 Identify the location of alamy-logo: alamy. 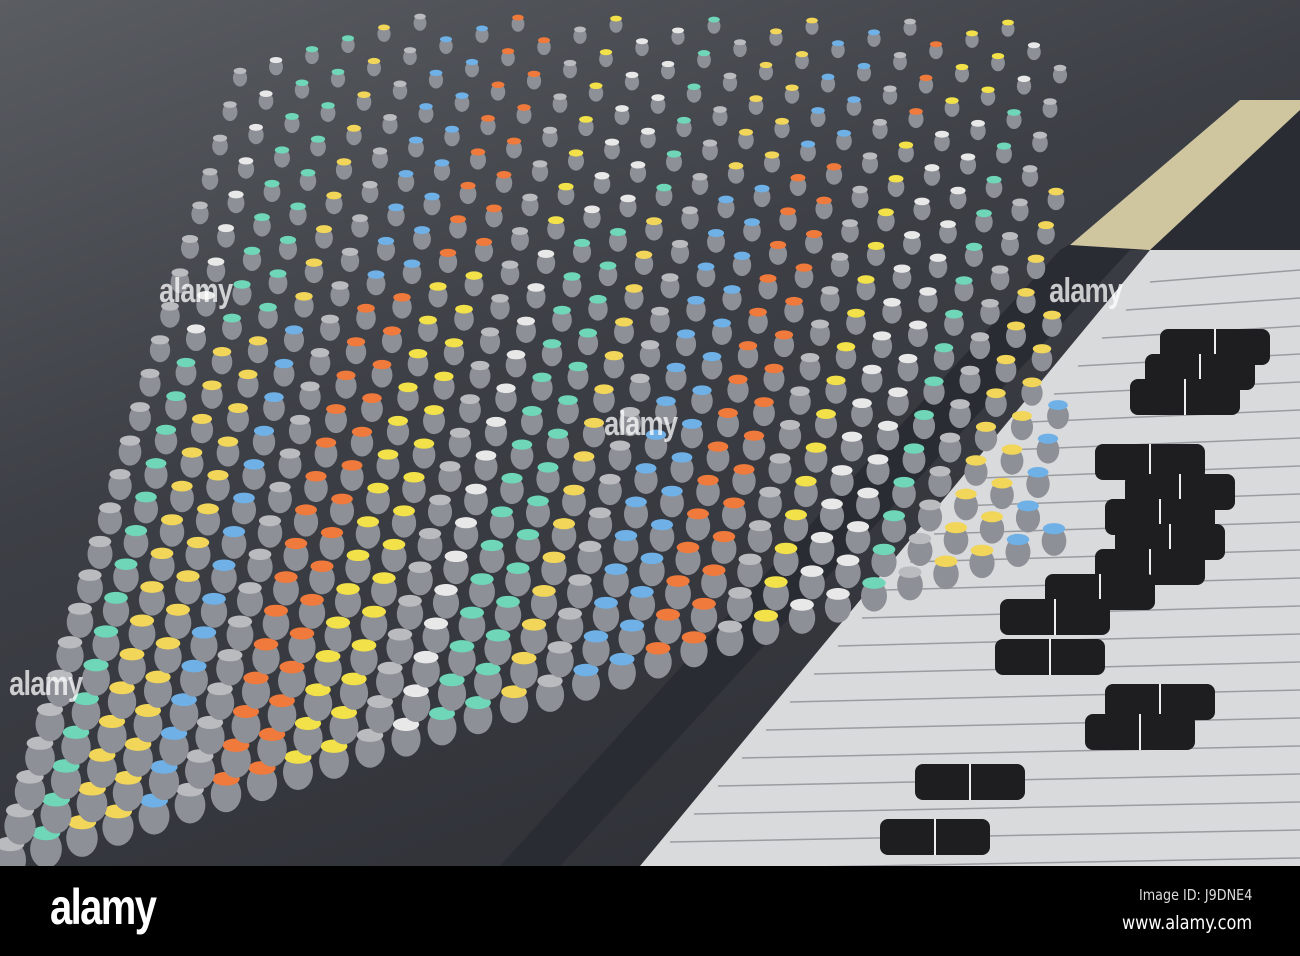
(103, 907).